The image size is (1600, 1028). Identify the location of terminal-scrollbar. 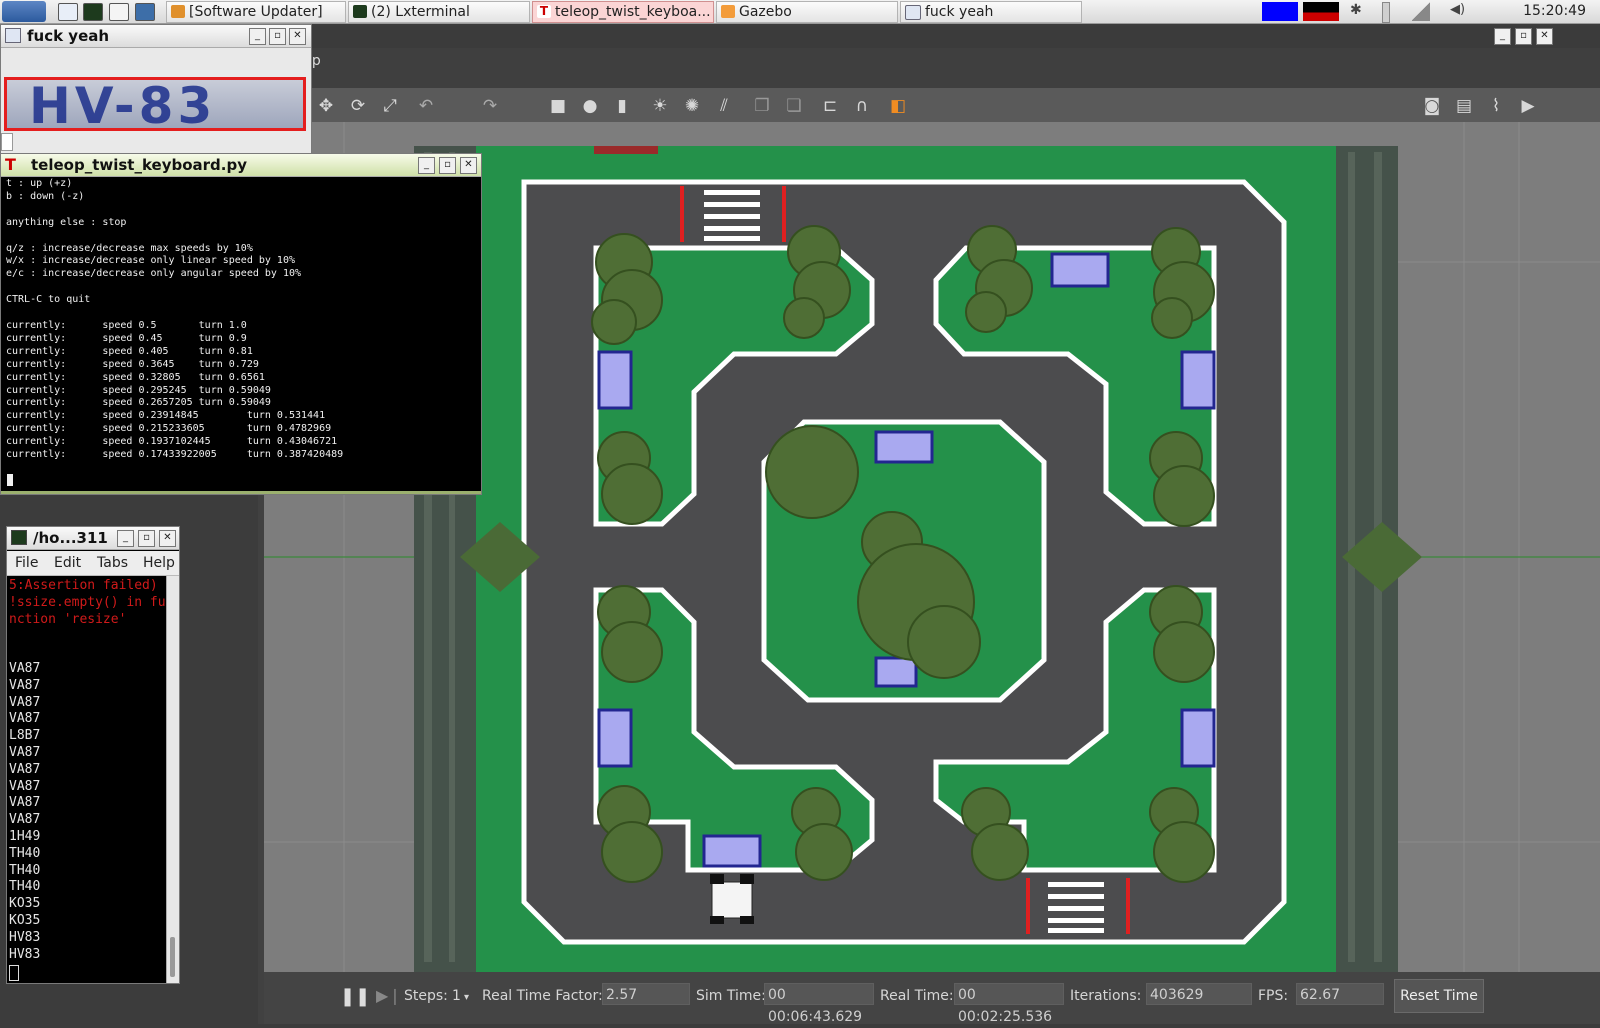
(172, 779).